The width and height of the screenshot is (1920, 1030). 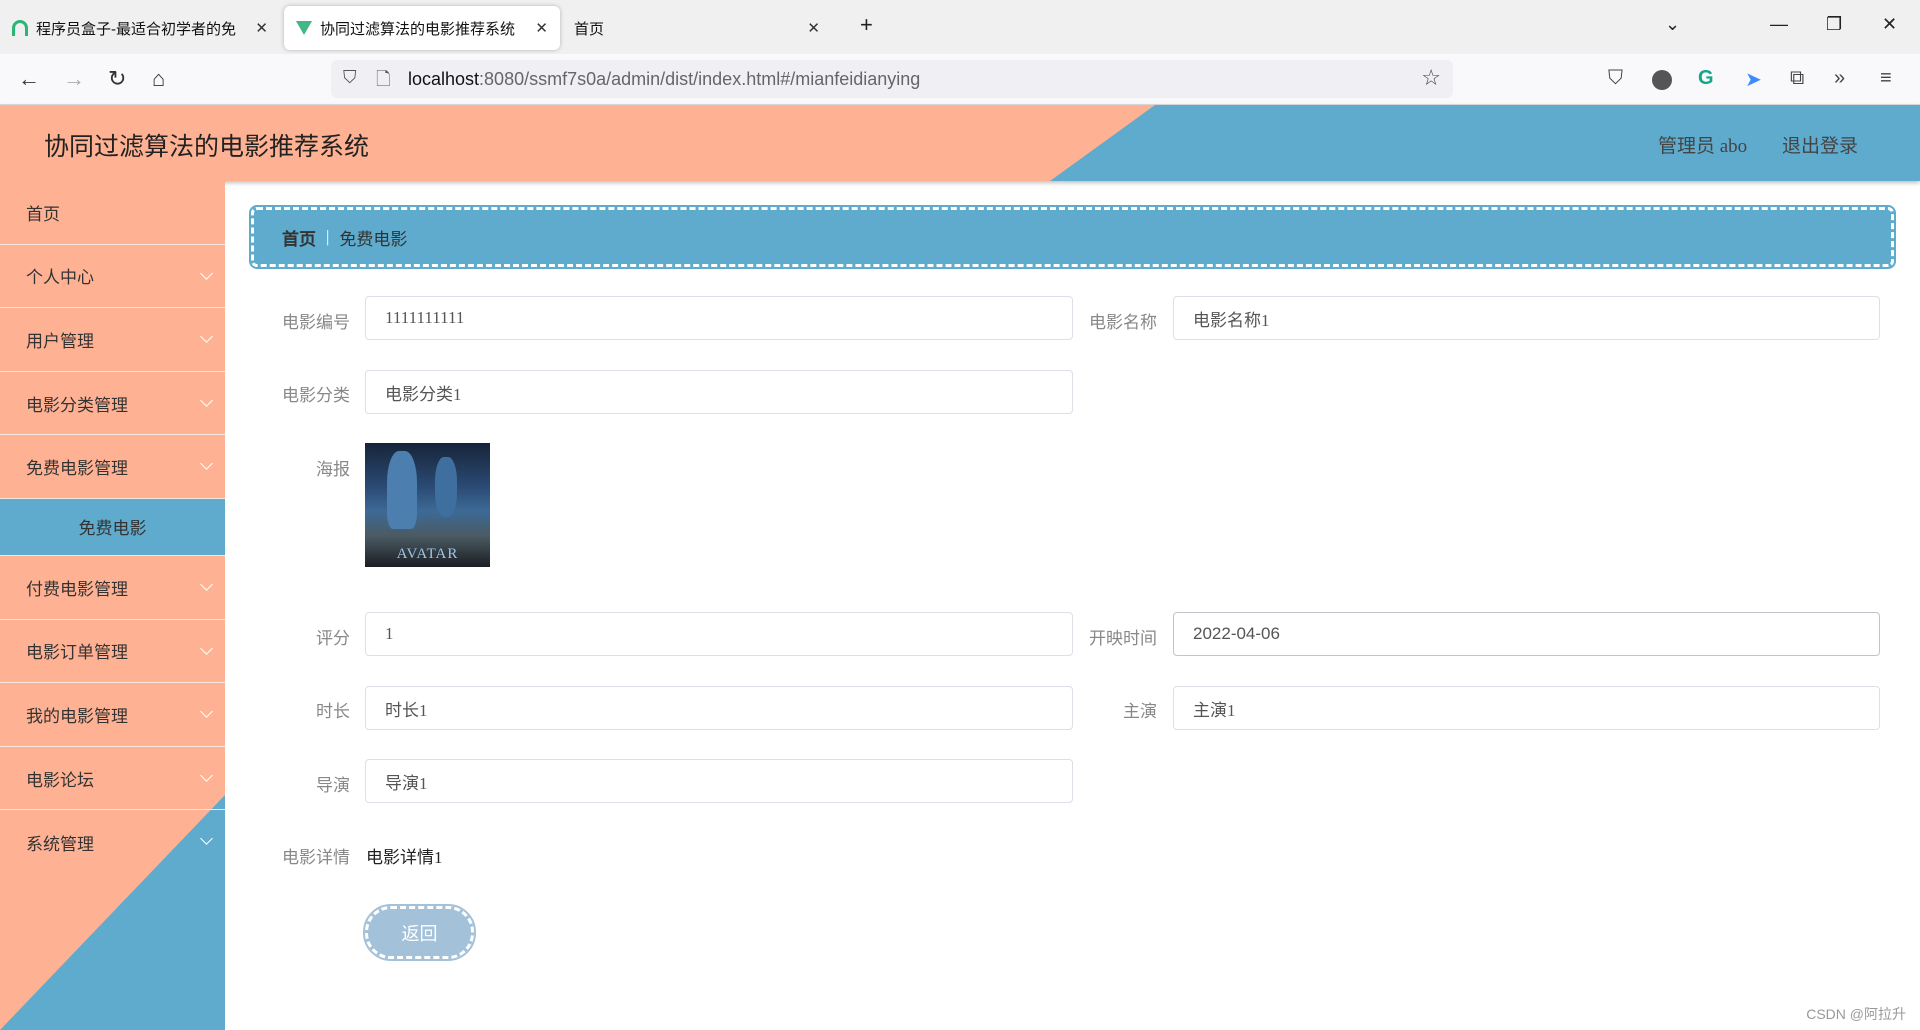 I want to click on cursor-extension-icon: ➤, so click(x=1753, y=79).